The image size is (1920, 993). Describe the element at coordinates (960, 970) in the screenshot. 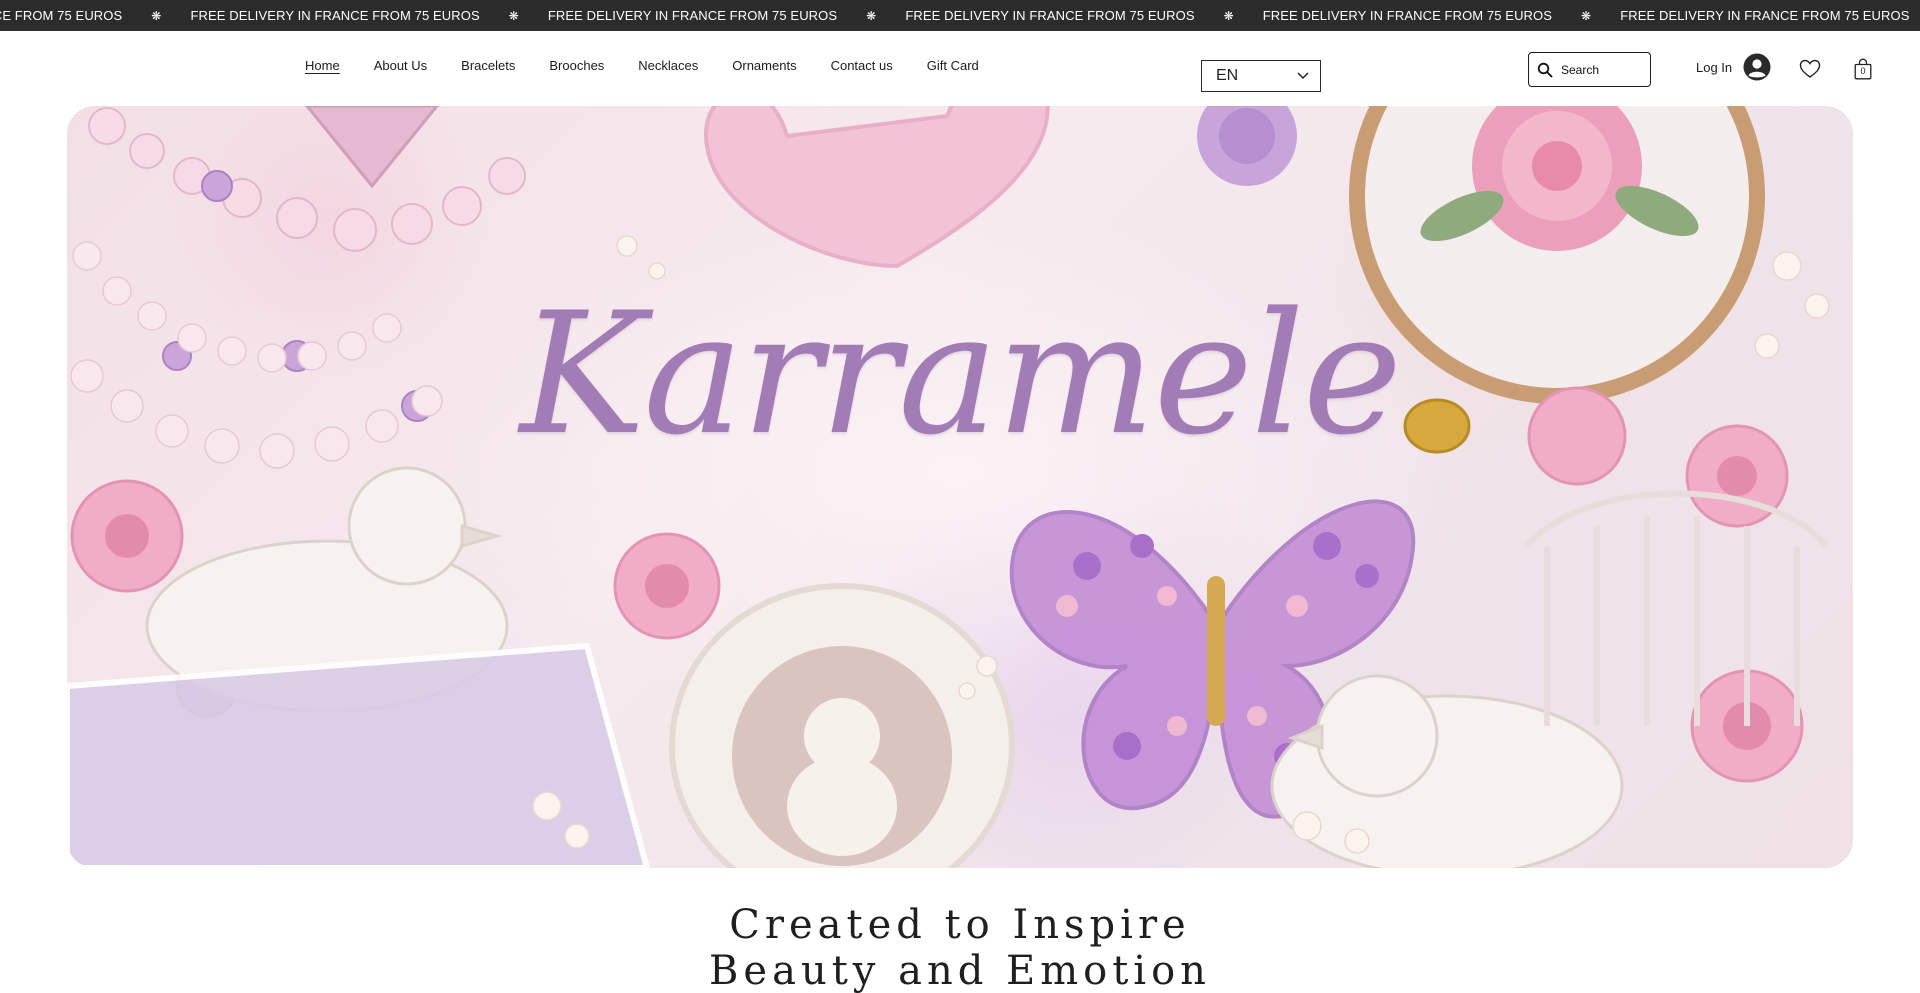

I see `tagline-line-2: Beauty and Emotion` at that location.